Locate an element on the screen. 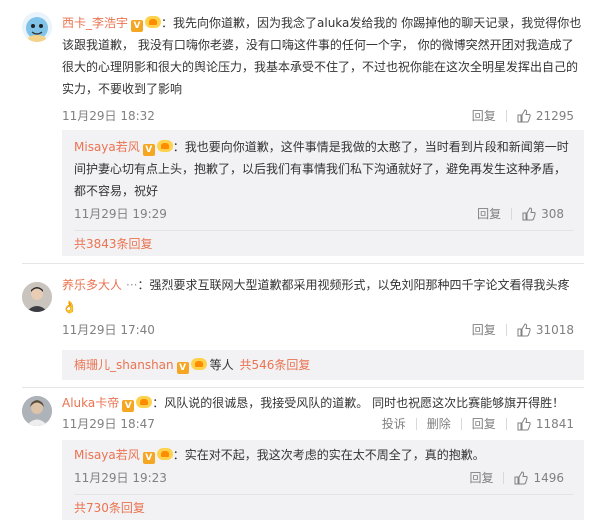  comment-actions: 投诉 删除 回复 11841 is located at coordinates (478, 424).